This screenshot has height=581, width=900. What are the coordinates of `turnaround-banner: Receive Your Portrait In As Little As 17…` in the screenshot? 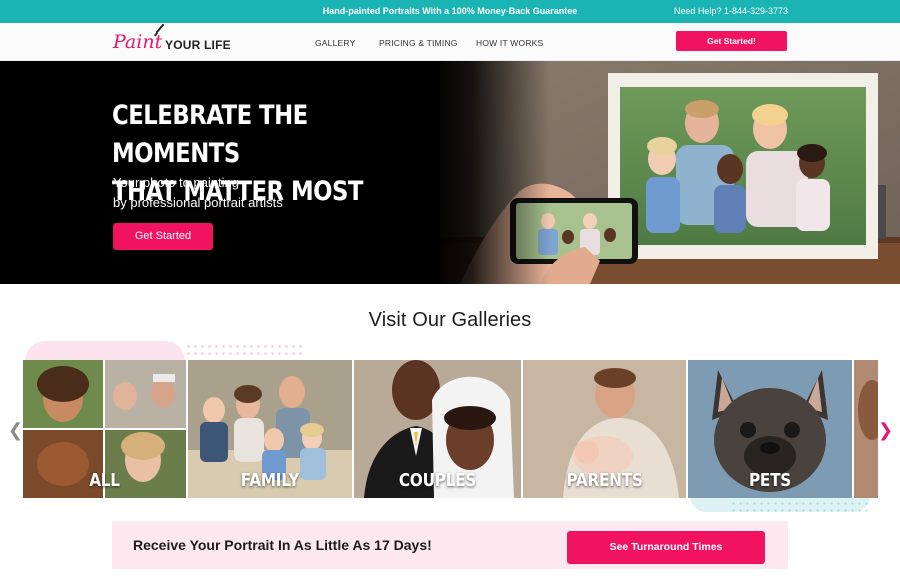 It's located at (450, 545).